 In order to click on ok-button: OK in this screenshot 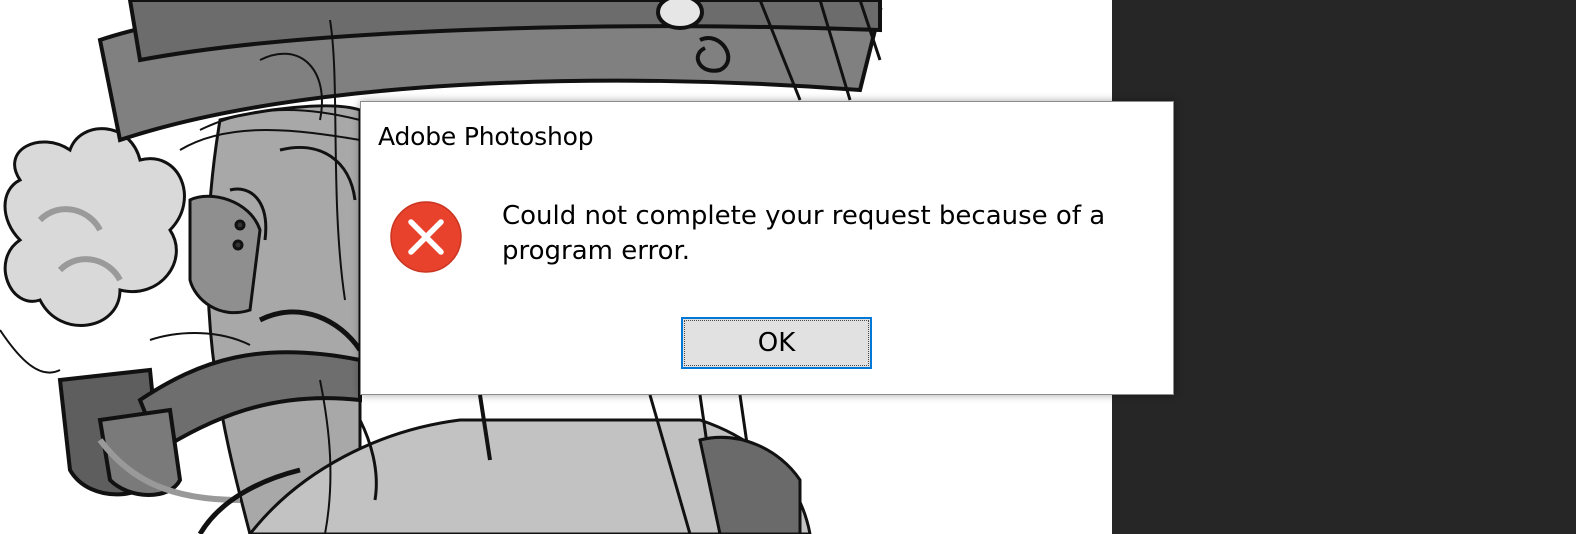, I will do `click(776, 343)`.